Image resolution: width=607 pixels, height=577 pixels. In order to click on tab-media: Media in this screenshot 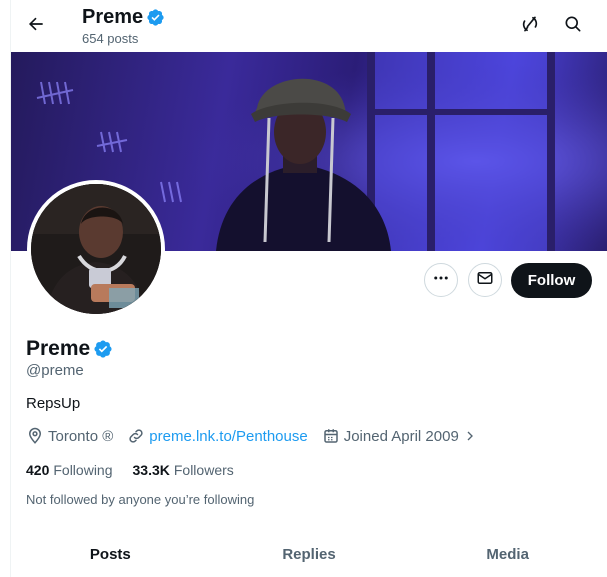, I will do `click(507, 553)`.